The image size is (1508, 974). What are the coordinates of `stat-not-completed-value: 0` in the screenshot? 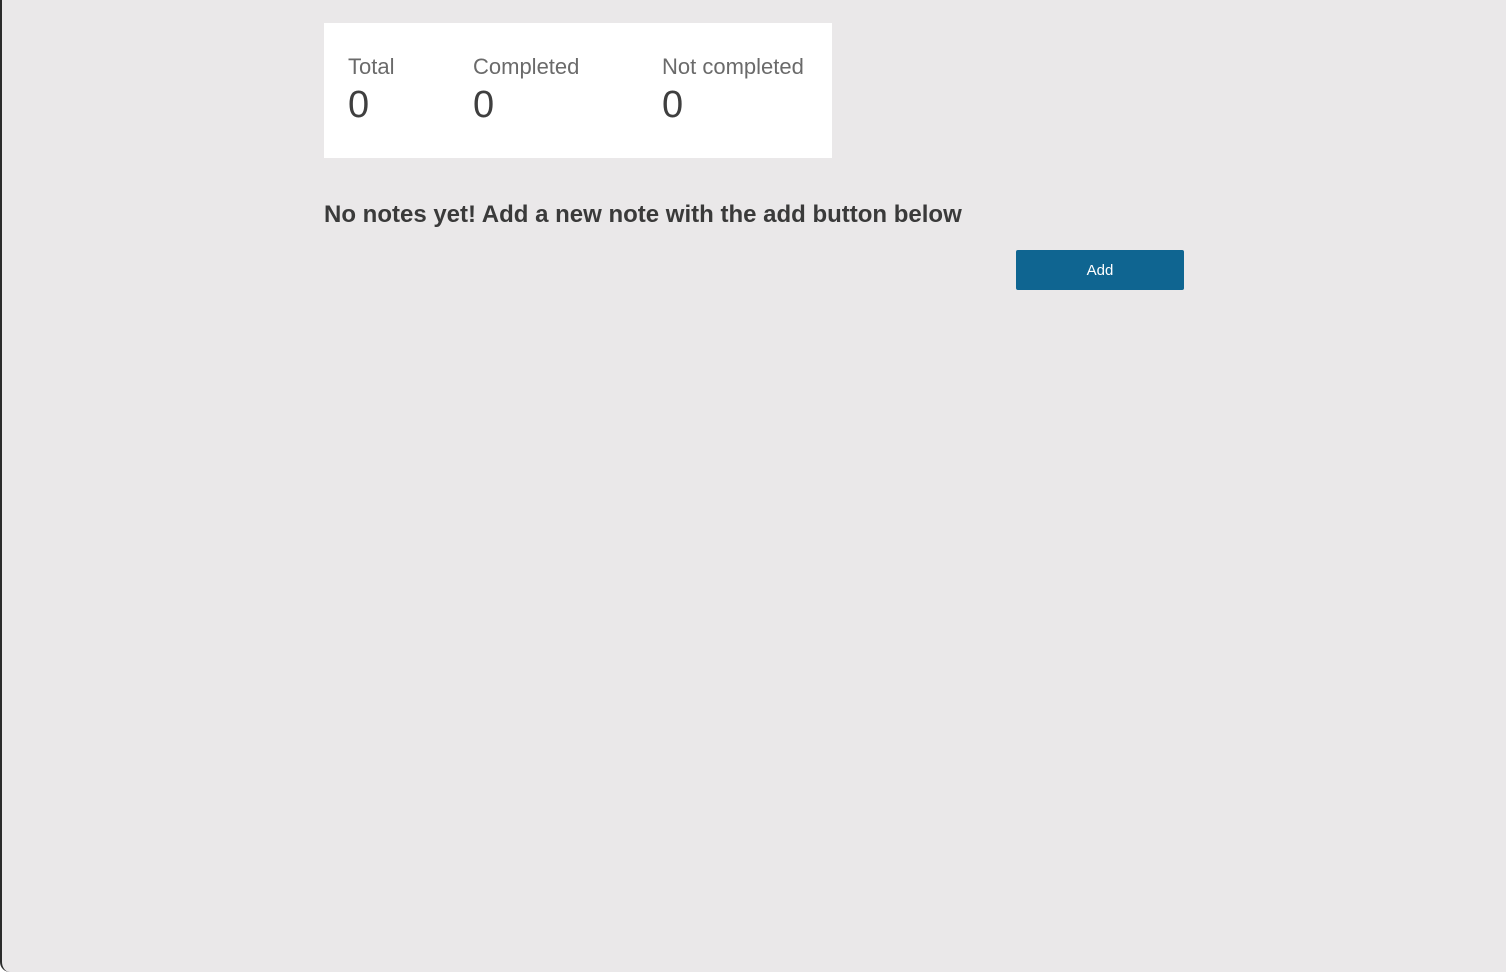 It's located at (673, 105).